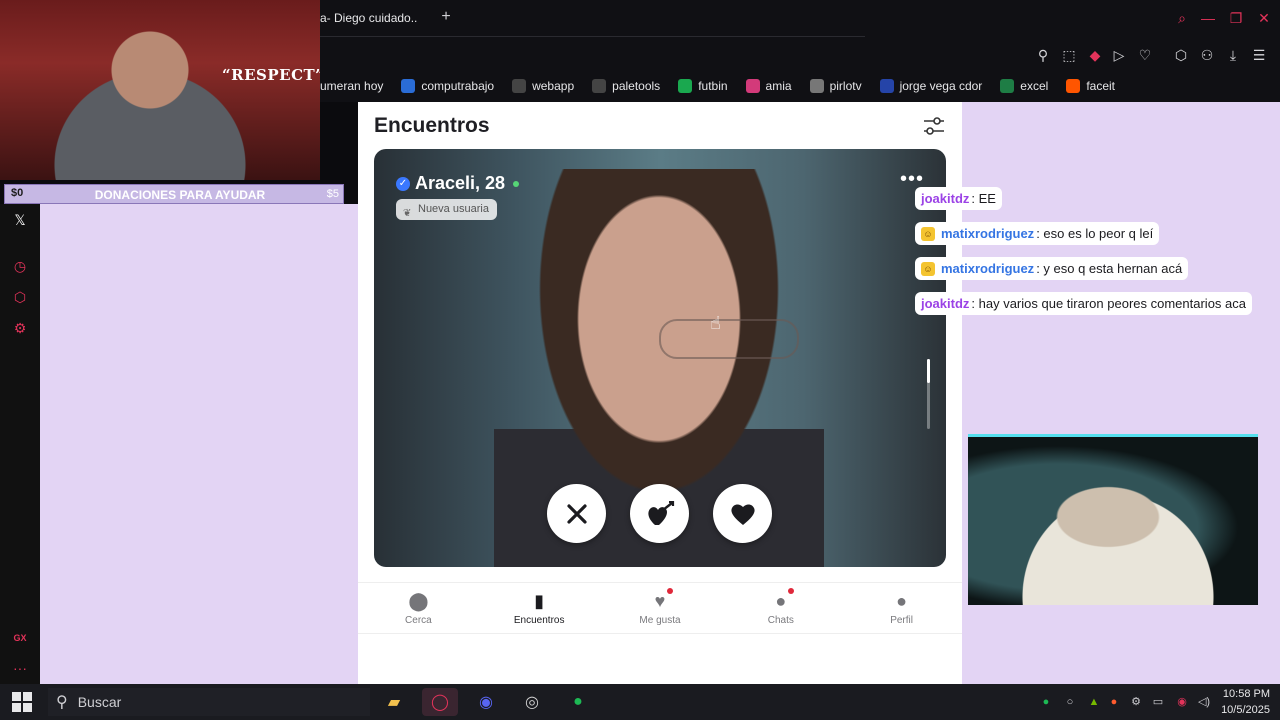 Image resolution: width=1280 pixels, height=720 pixels. Describe the element at coordinates (553, 86) in the screenshot. I see `bookmark-label: webapp` at that location.